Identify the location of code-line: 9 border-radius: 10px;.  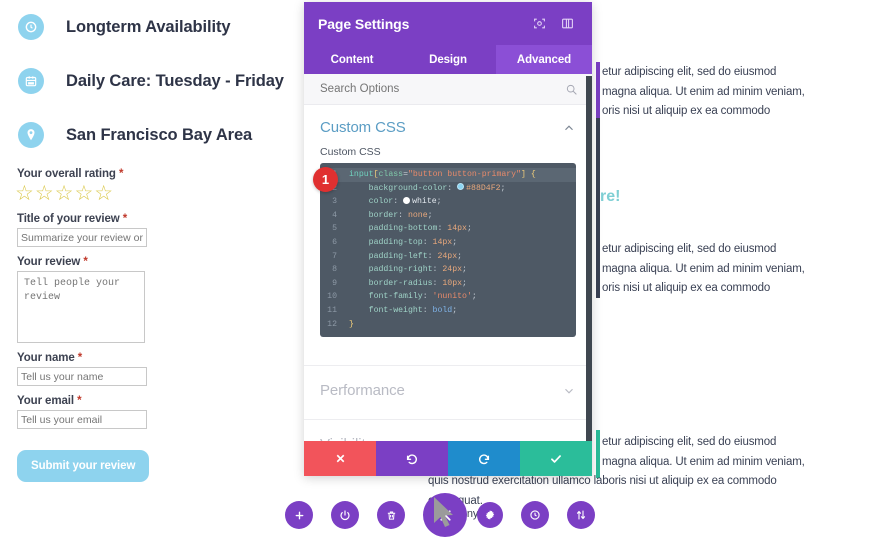
(448, 284).